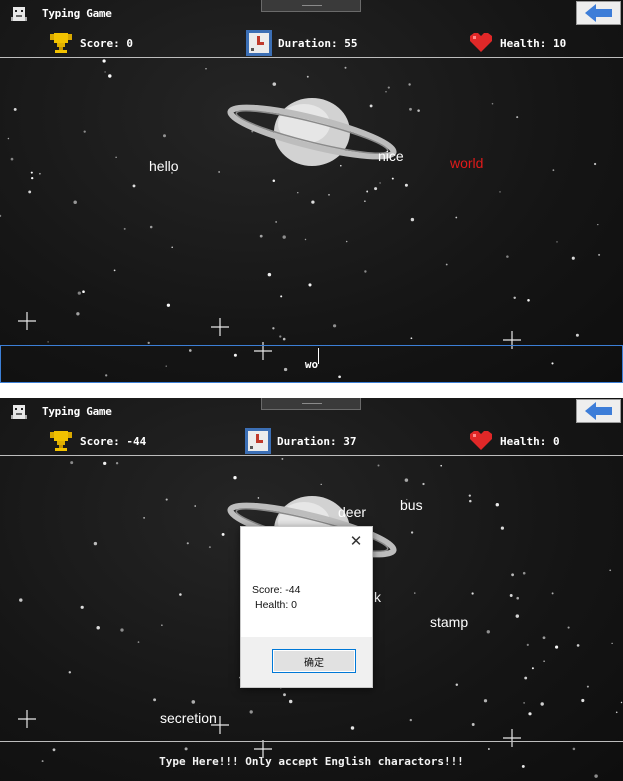 The height and width of the screenshot is (781, 623). I want to click on stopwatch-icon, so click(259, 43).